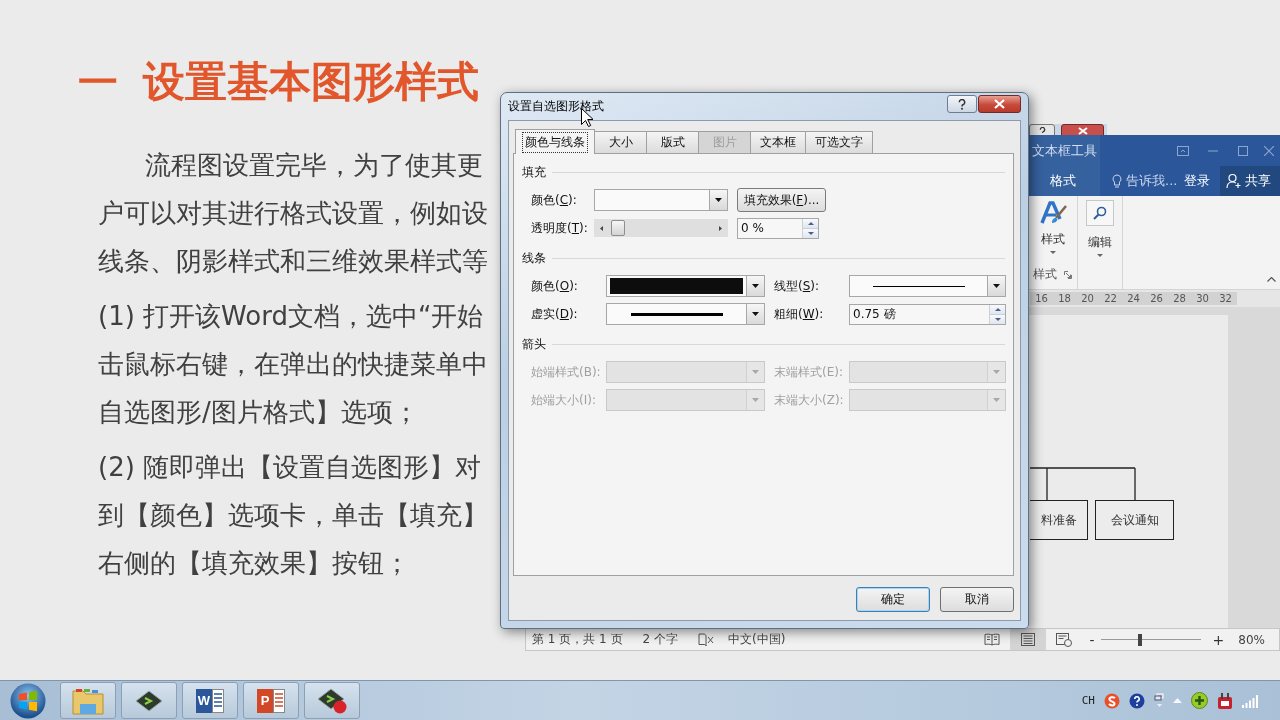  I want to click on ruler-number: 24, so click(1133, 298).